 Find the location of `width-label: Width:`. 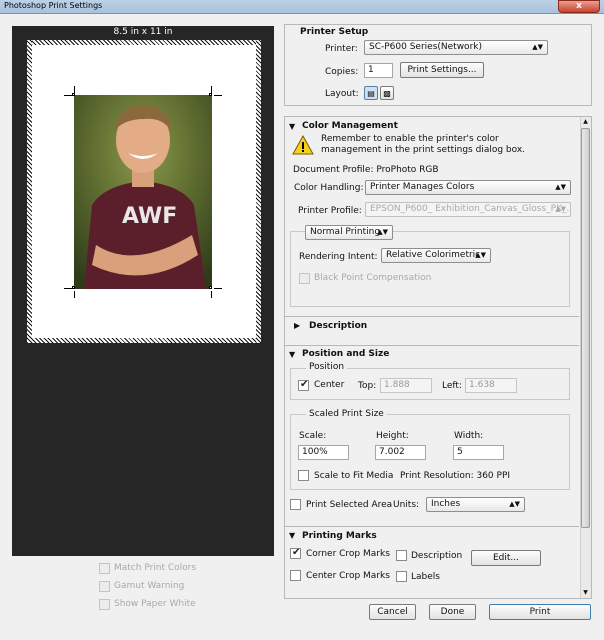

width-label: Width: is located at coordinates (469, 436).